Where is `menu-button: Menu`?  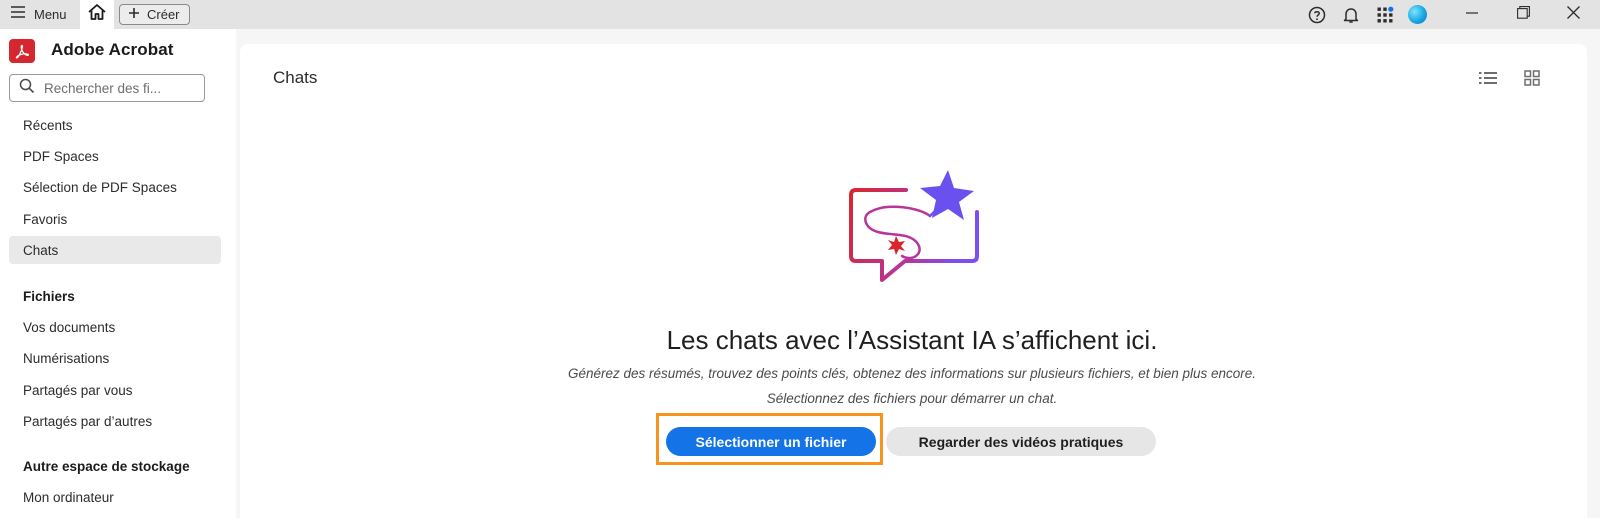 menu-button: Menu is located at coordinates (38, 14).